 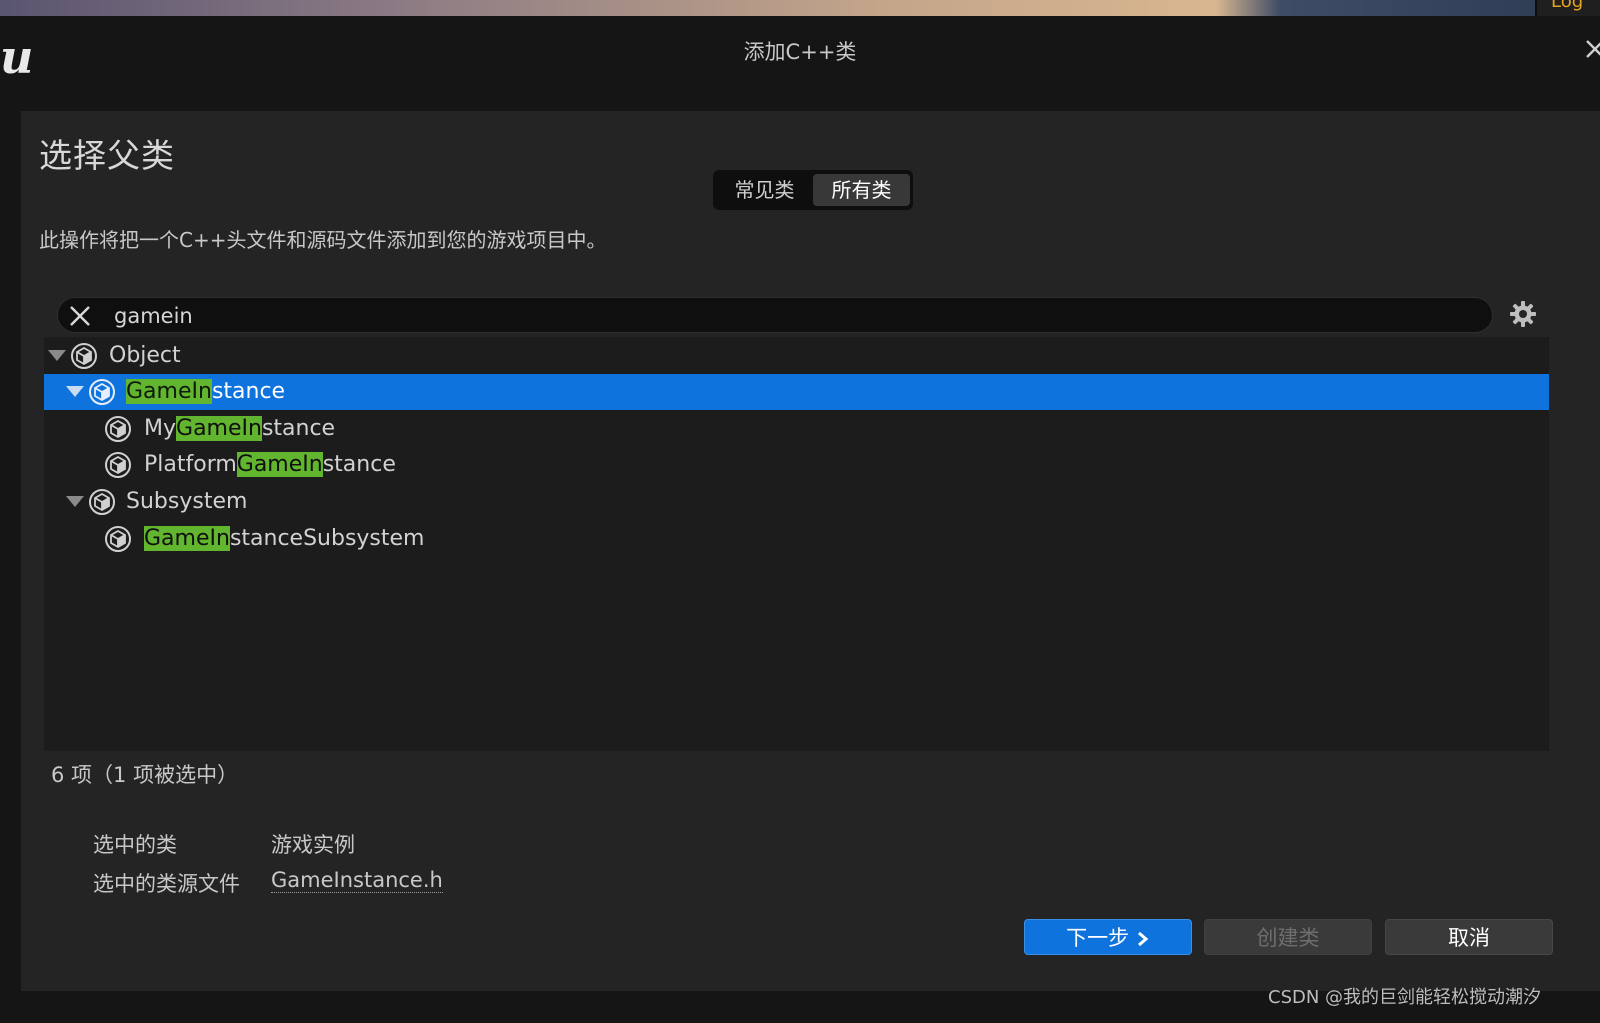 What do you see at coordinates (135, 845) in the screenshot?
I see `selected-class-label: 选中的类` at bounding box center [135, 845].